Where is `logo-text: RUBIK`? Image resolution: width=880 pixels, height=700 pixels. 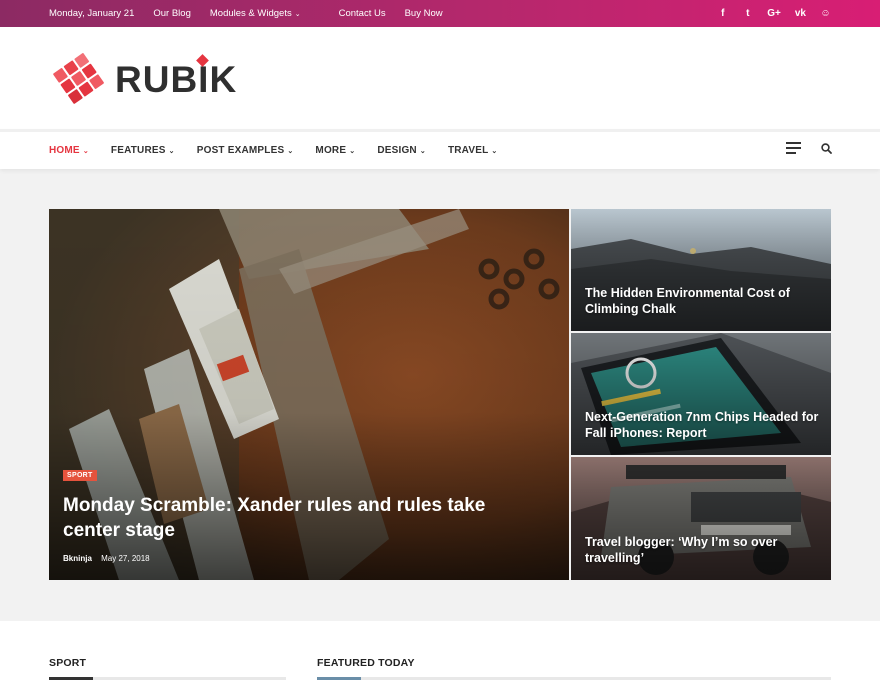
logo-text: RUBIK is located at coordinates (176, 77).